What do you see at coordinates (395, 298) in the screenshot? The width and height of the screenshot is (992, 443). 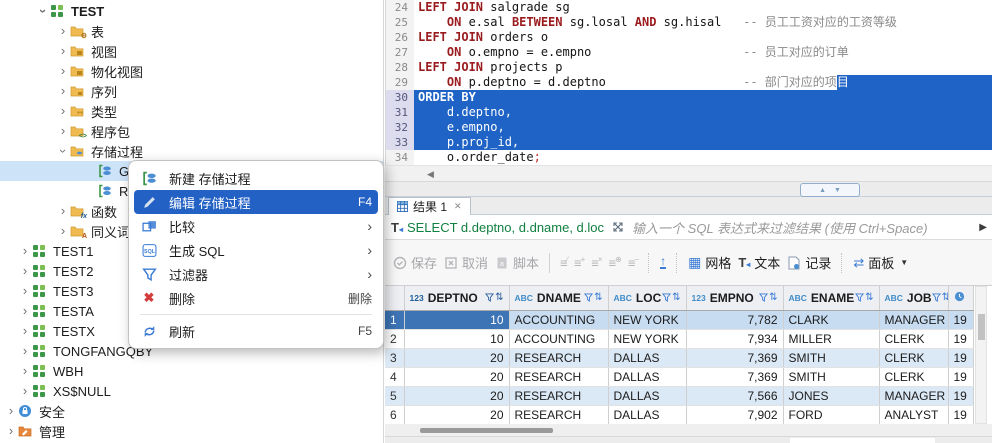 I see `grid-corner` at bounding box center [395, 298].